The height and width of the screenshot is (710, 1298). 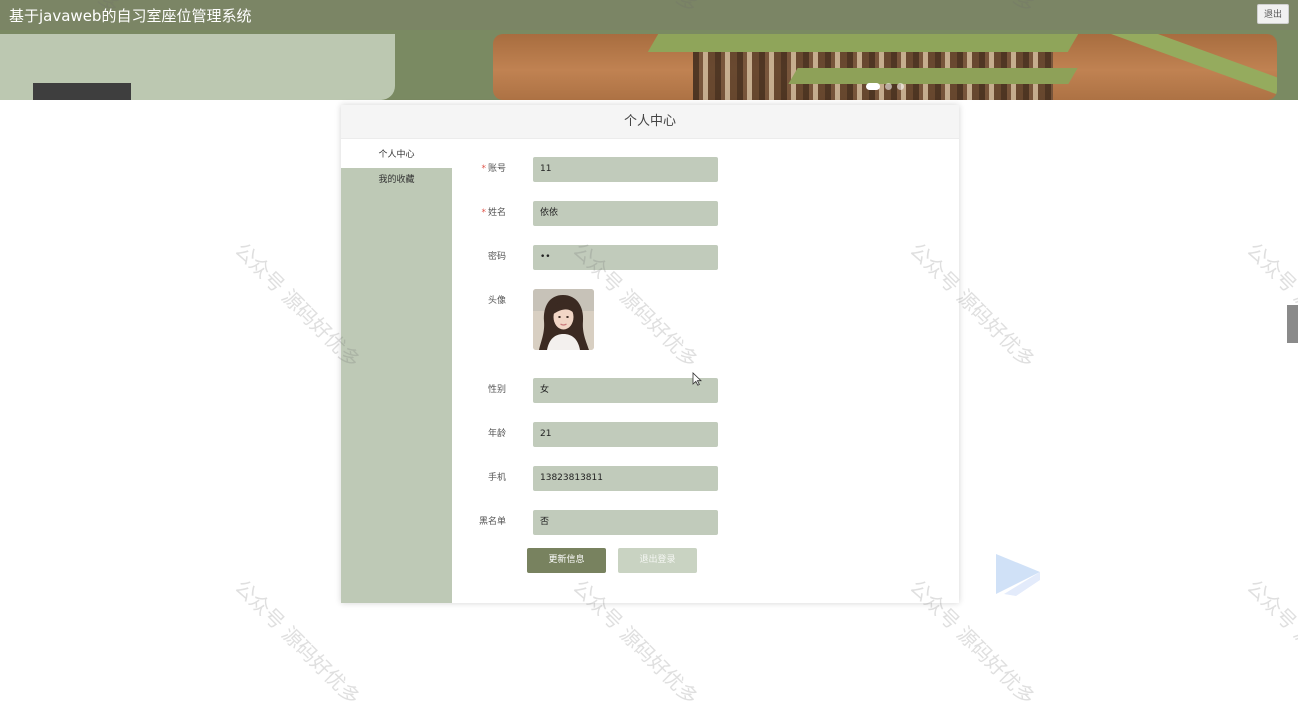 I want to click on phone-label: 手机, so click(x=496, y=478).